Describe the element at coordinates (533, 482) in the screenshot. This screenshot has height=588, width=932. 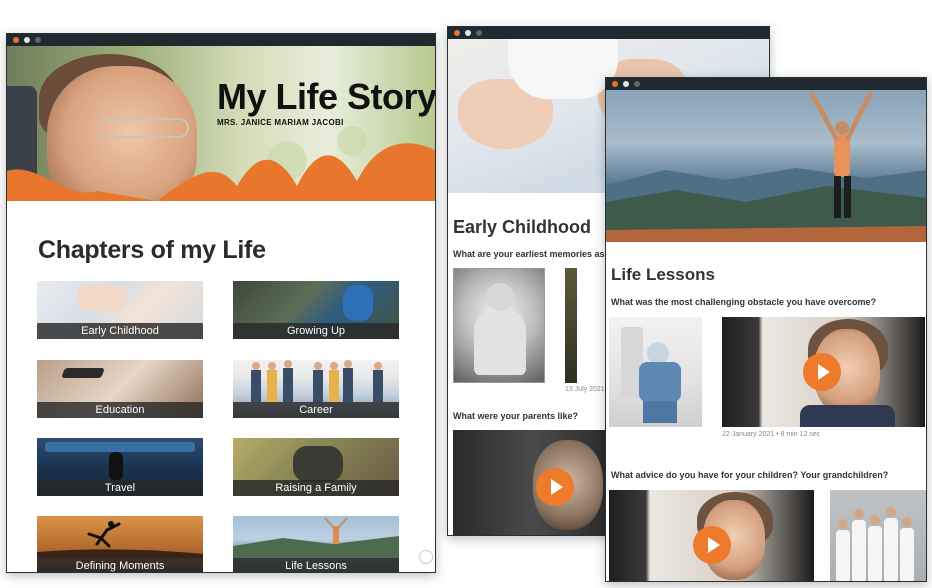
I see `parents-video-thumbnail` at that location.